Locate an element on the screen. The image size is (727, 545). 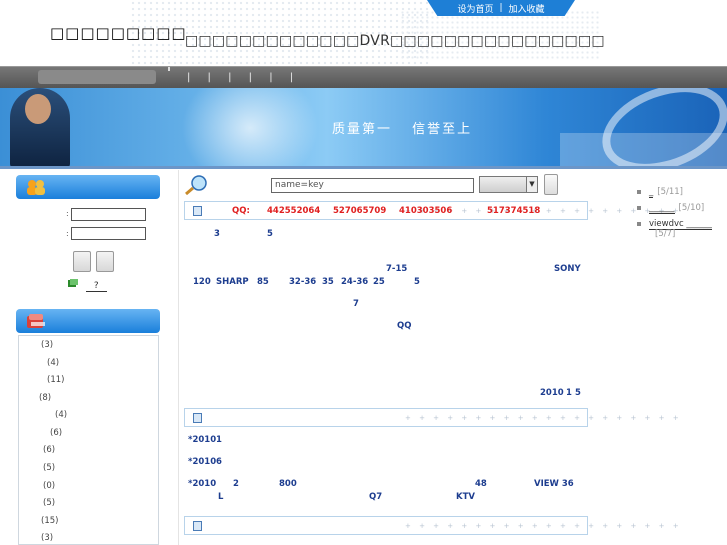
right-list-item: _ [5/11] is located at coordinates (660, 192).